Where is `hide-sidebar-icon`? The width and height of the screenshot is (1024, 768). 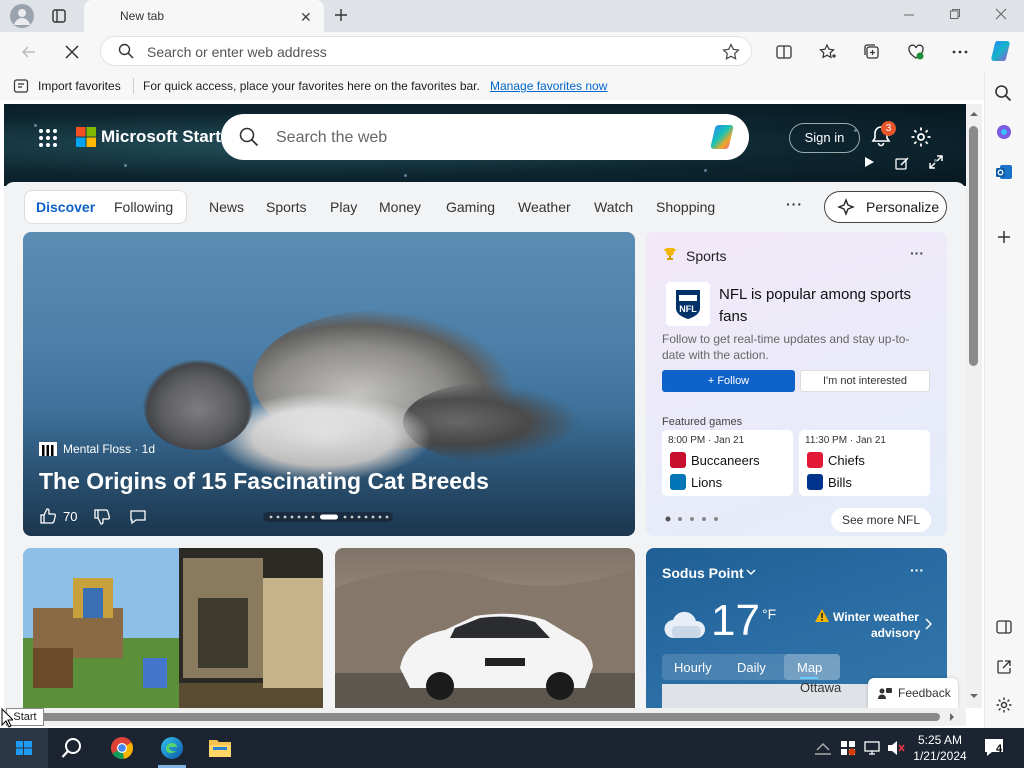 hide-sidebar-icon is located at coordinates (1004, 627).